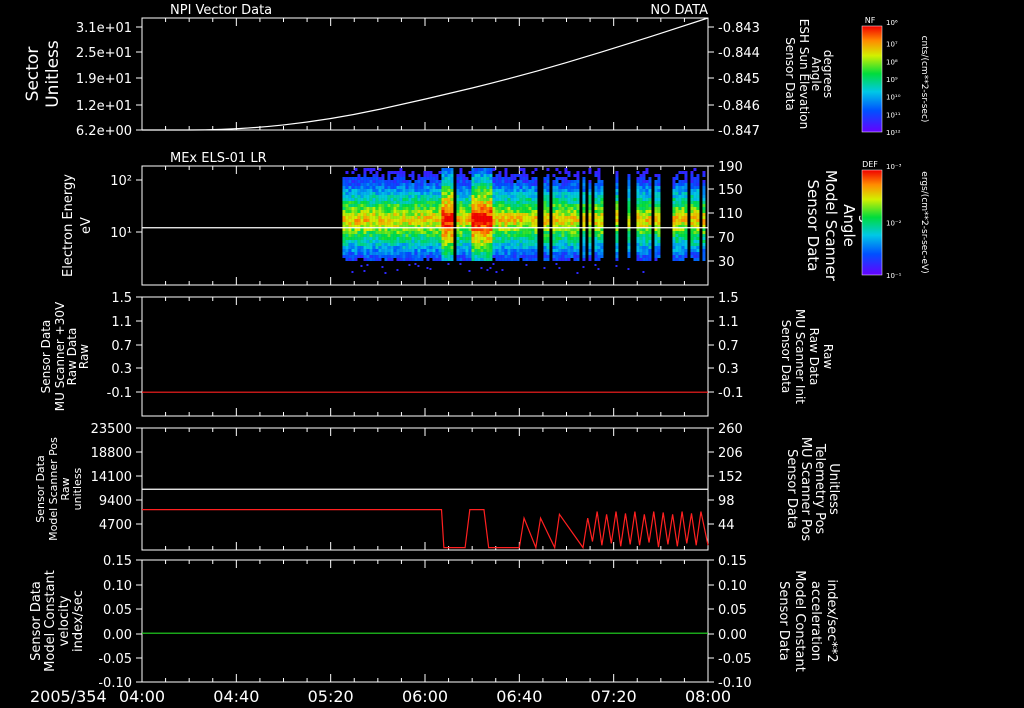  Describe the element at coordinates (739, 53) in the screenshot. I see `y-tick-label-right: -0.844` at that location.